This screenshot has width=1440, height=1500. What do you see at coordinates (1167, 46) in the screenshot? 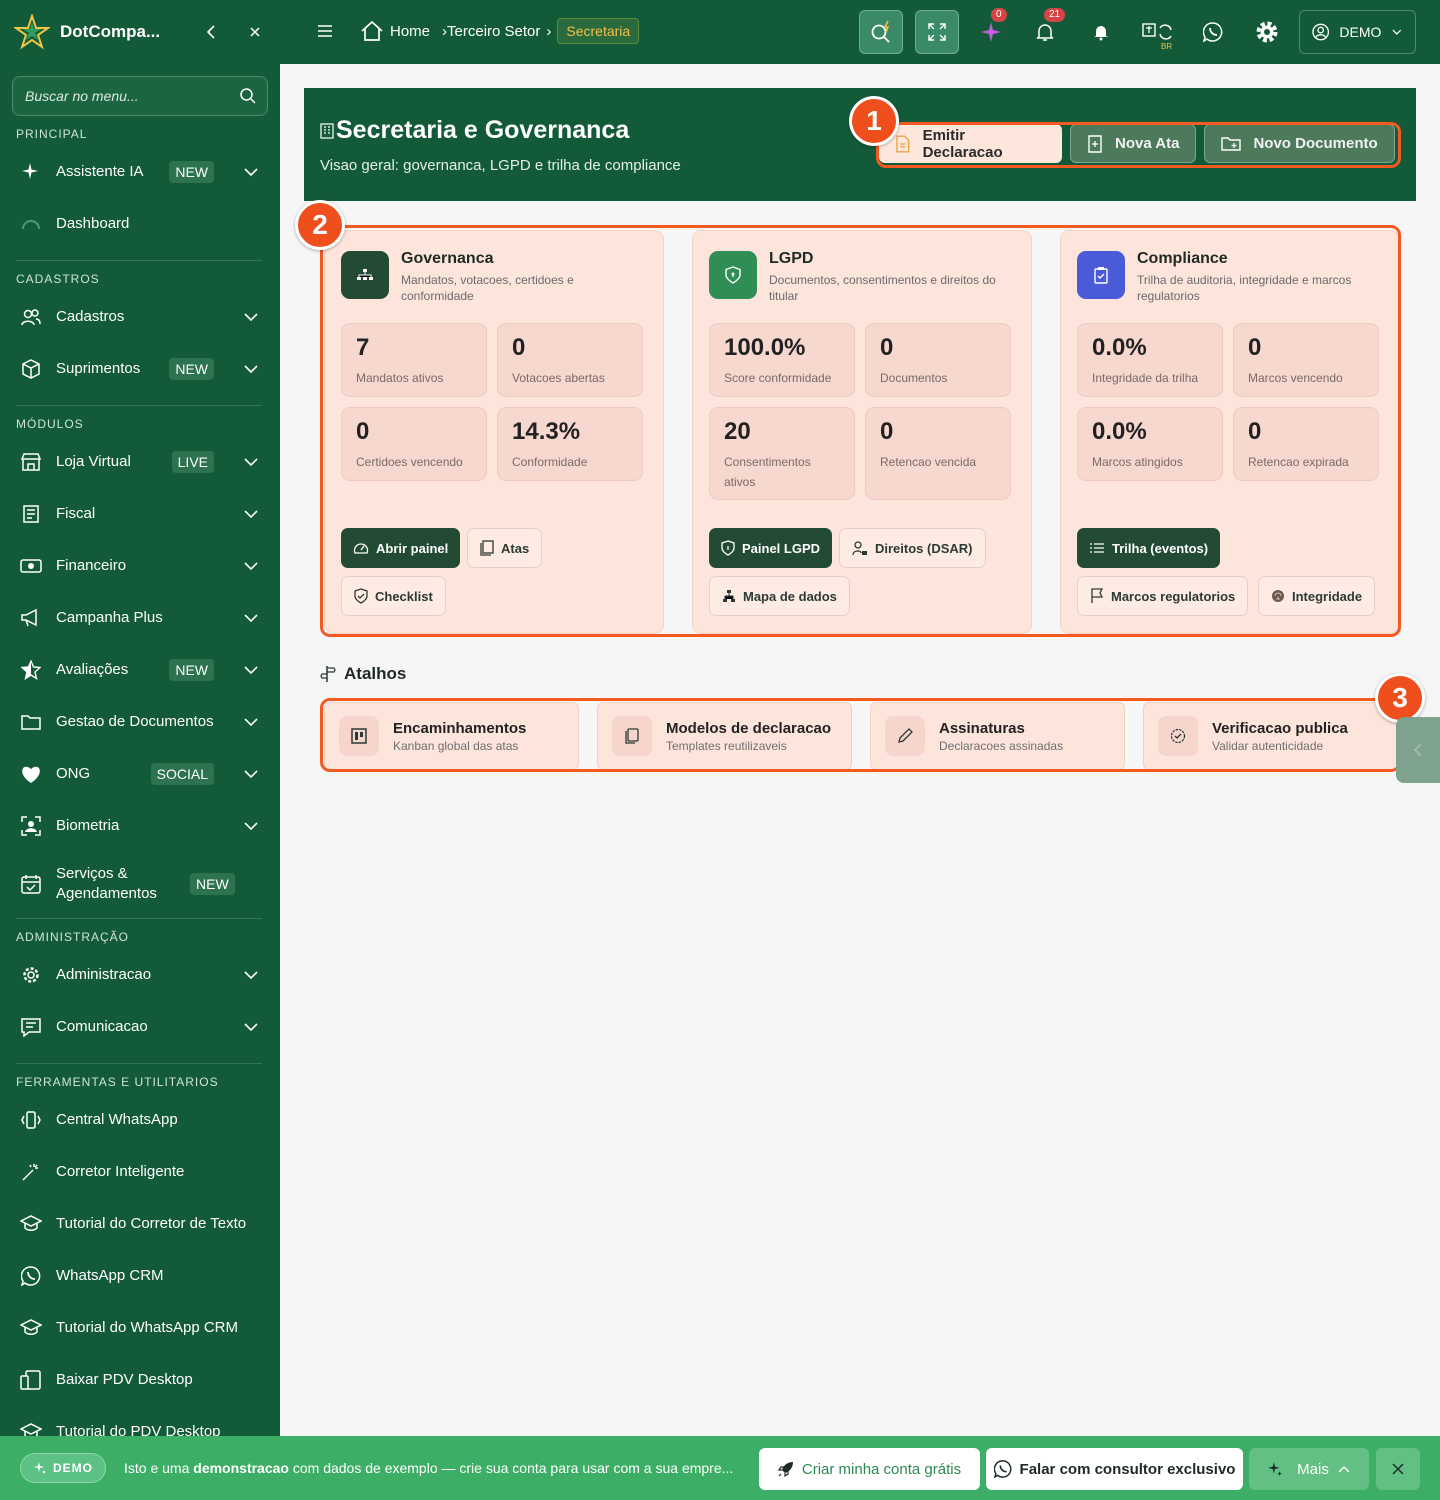
I see `language-code: BR` at bounding box center [1167, 46].